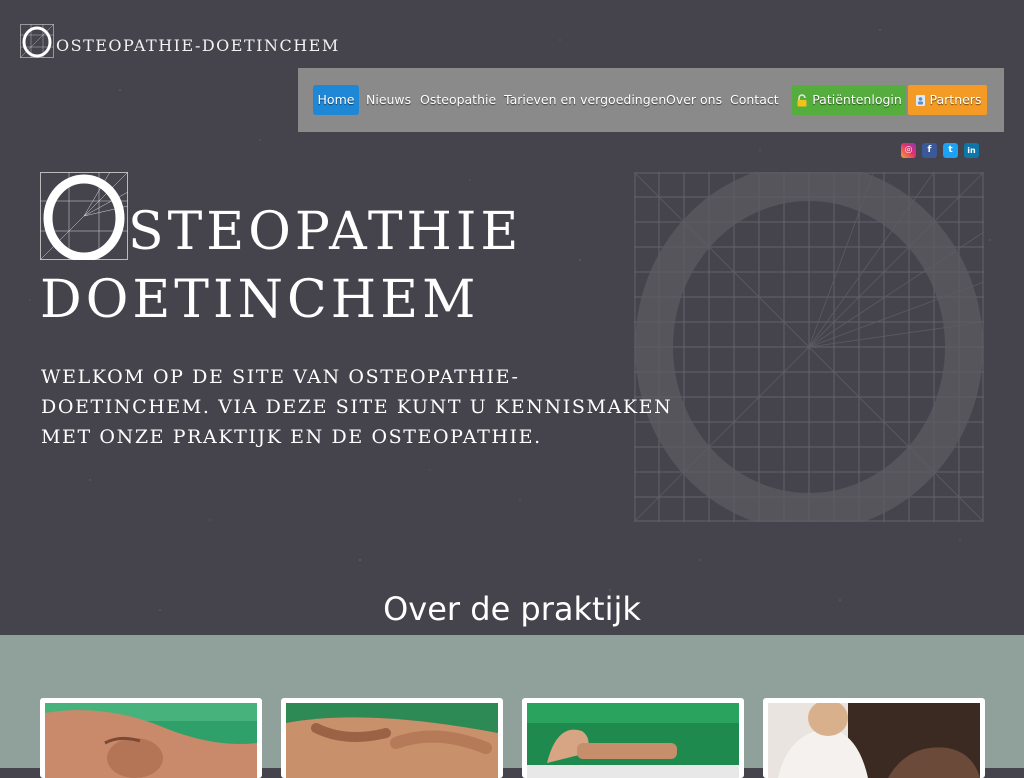  What do you see at coordinates (512, 609) in the screenshot?
I see `section-title: Over de praktijk` at bounding box center [512, 609].